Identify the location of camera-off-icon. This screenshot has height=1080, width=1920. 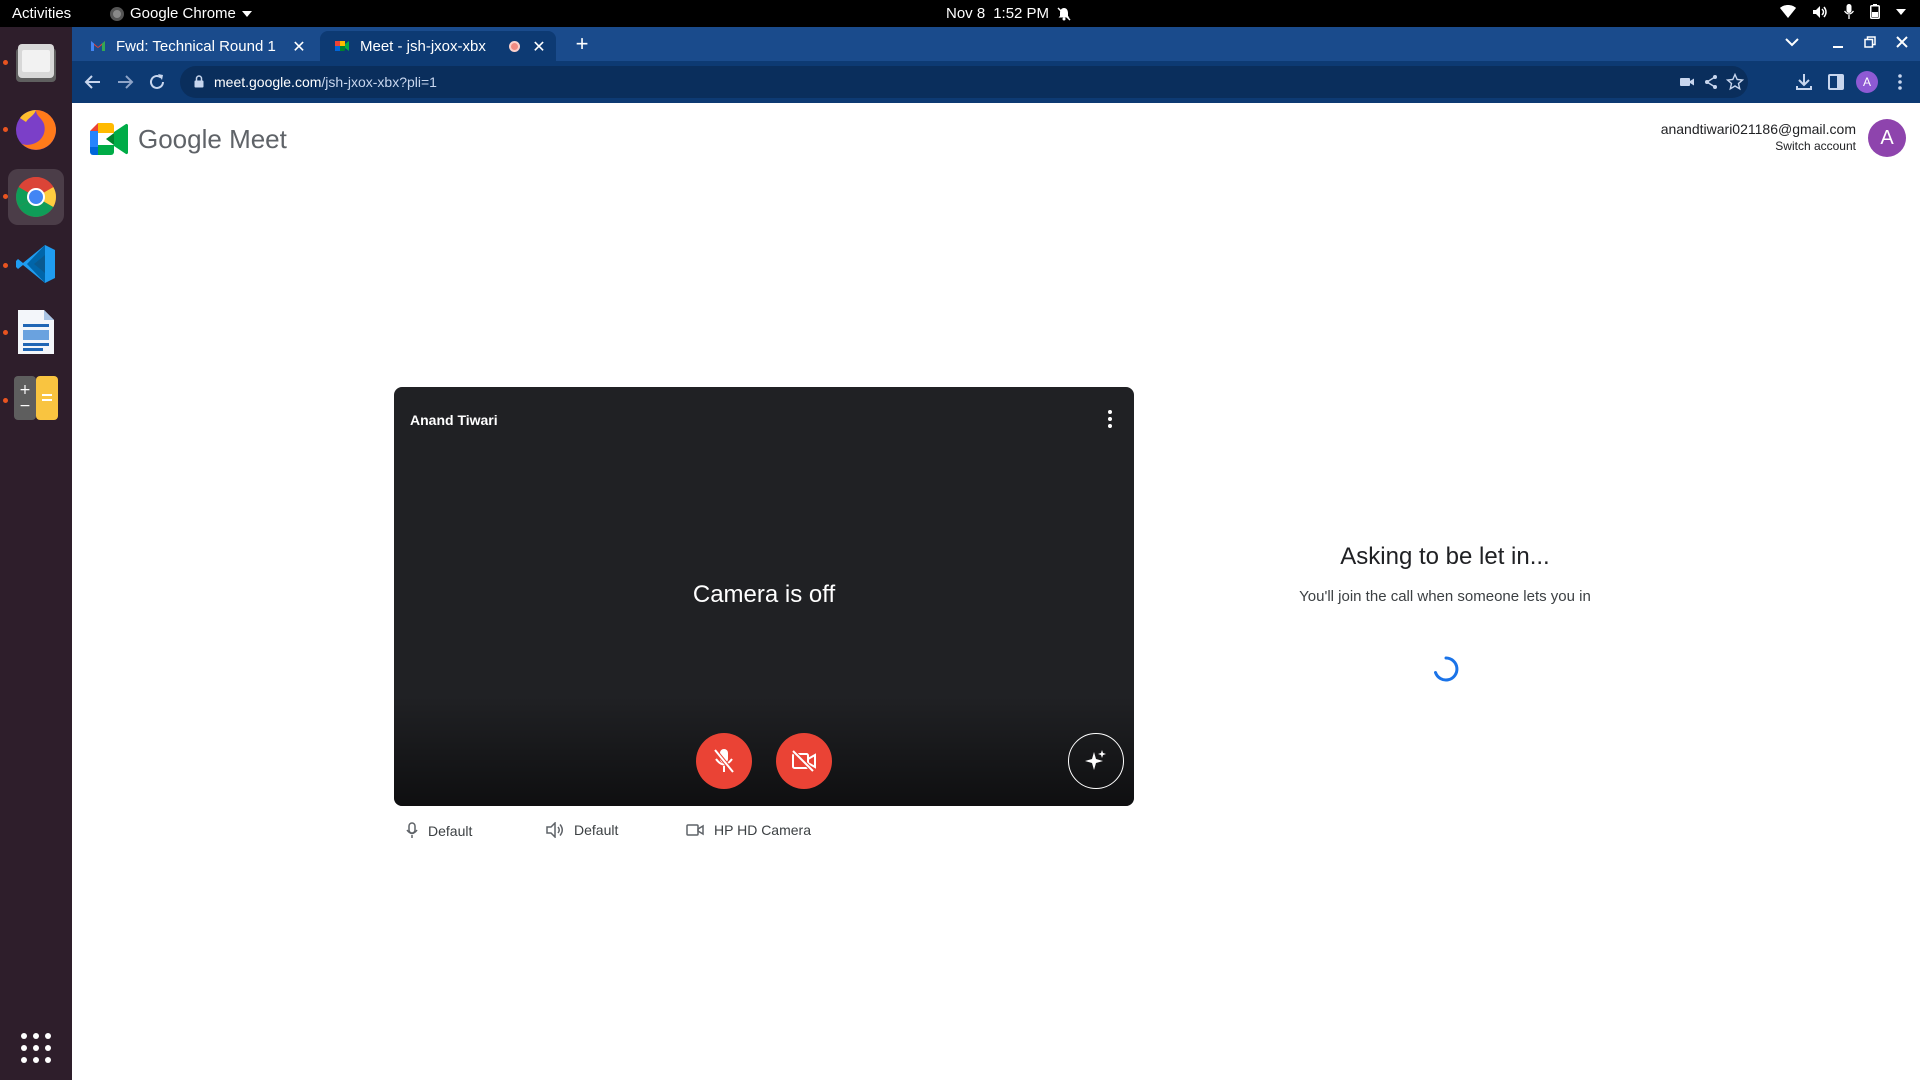
(803, 761).